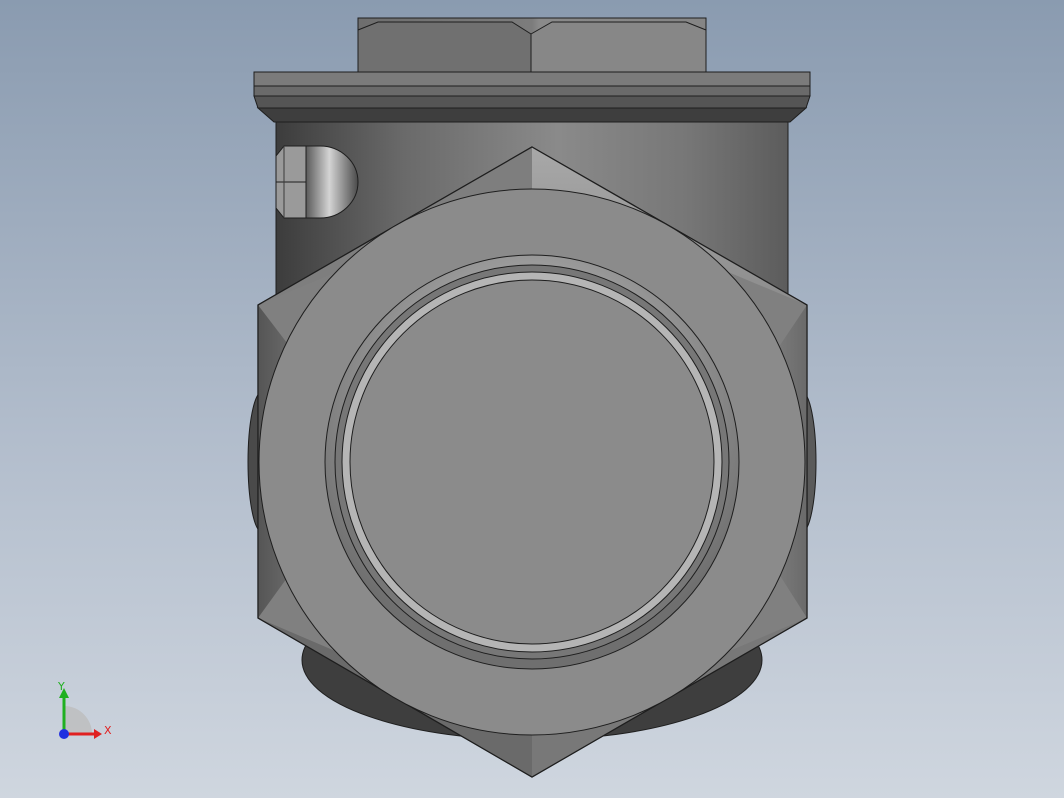  I want to click on bonnet-flange, so click(532, 97).